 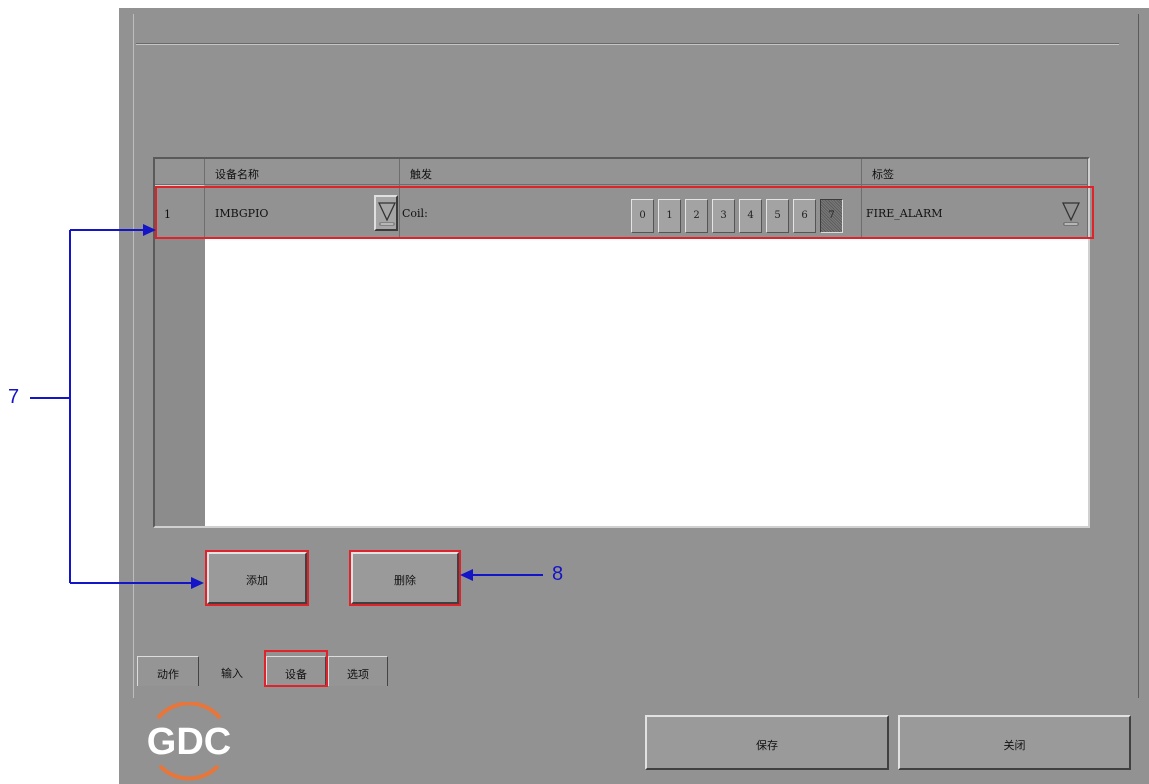 I want to click on callout-7: 7, so click(x=14, y=397).